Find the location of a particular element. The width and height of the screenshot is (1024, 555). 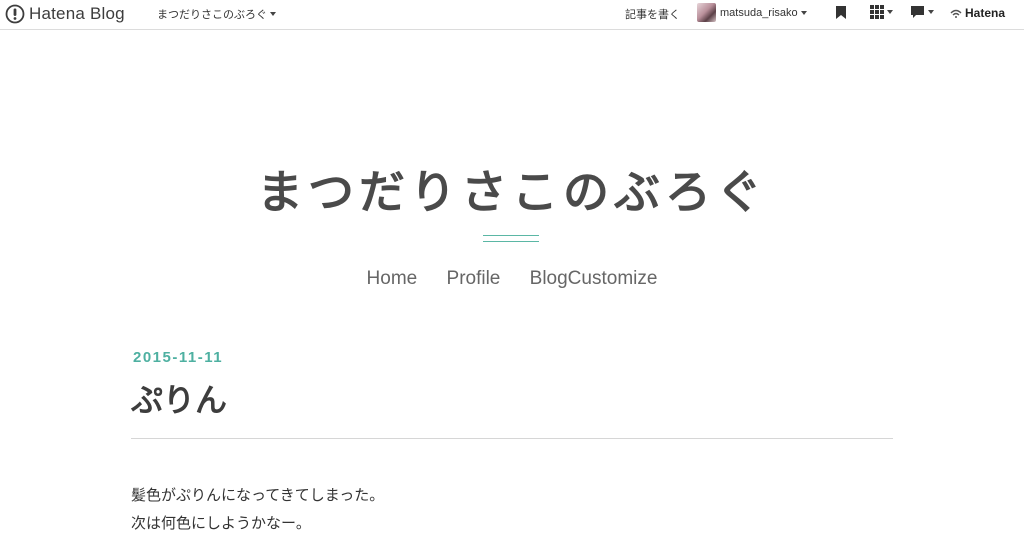

apps-menu-button is located at coordinates (881, 12).